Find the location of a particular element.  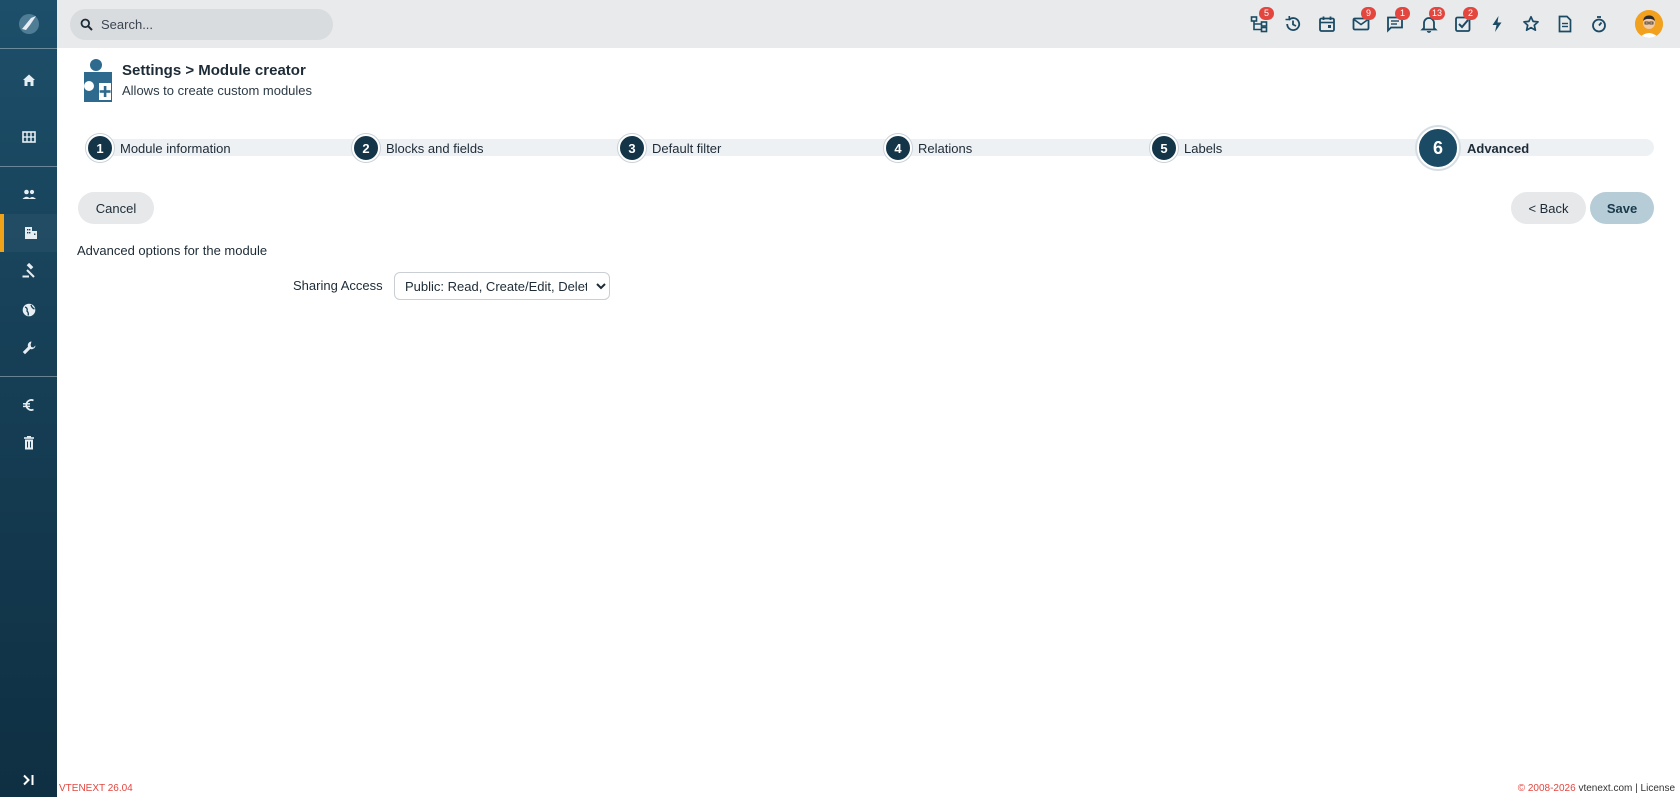

trash-icon is located at coordinates (28, 443).